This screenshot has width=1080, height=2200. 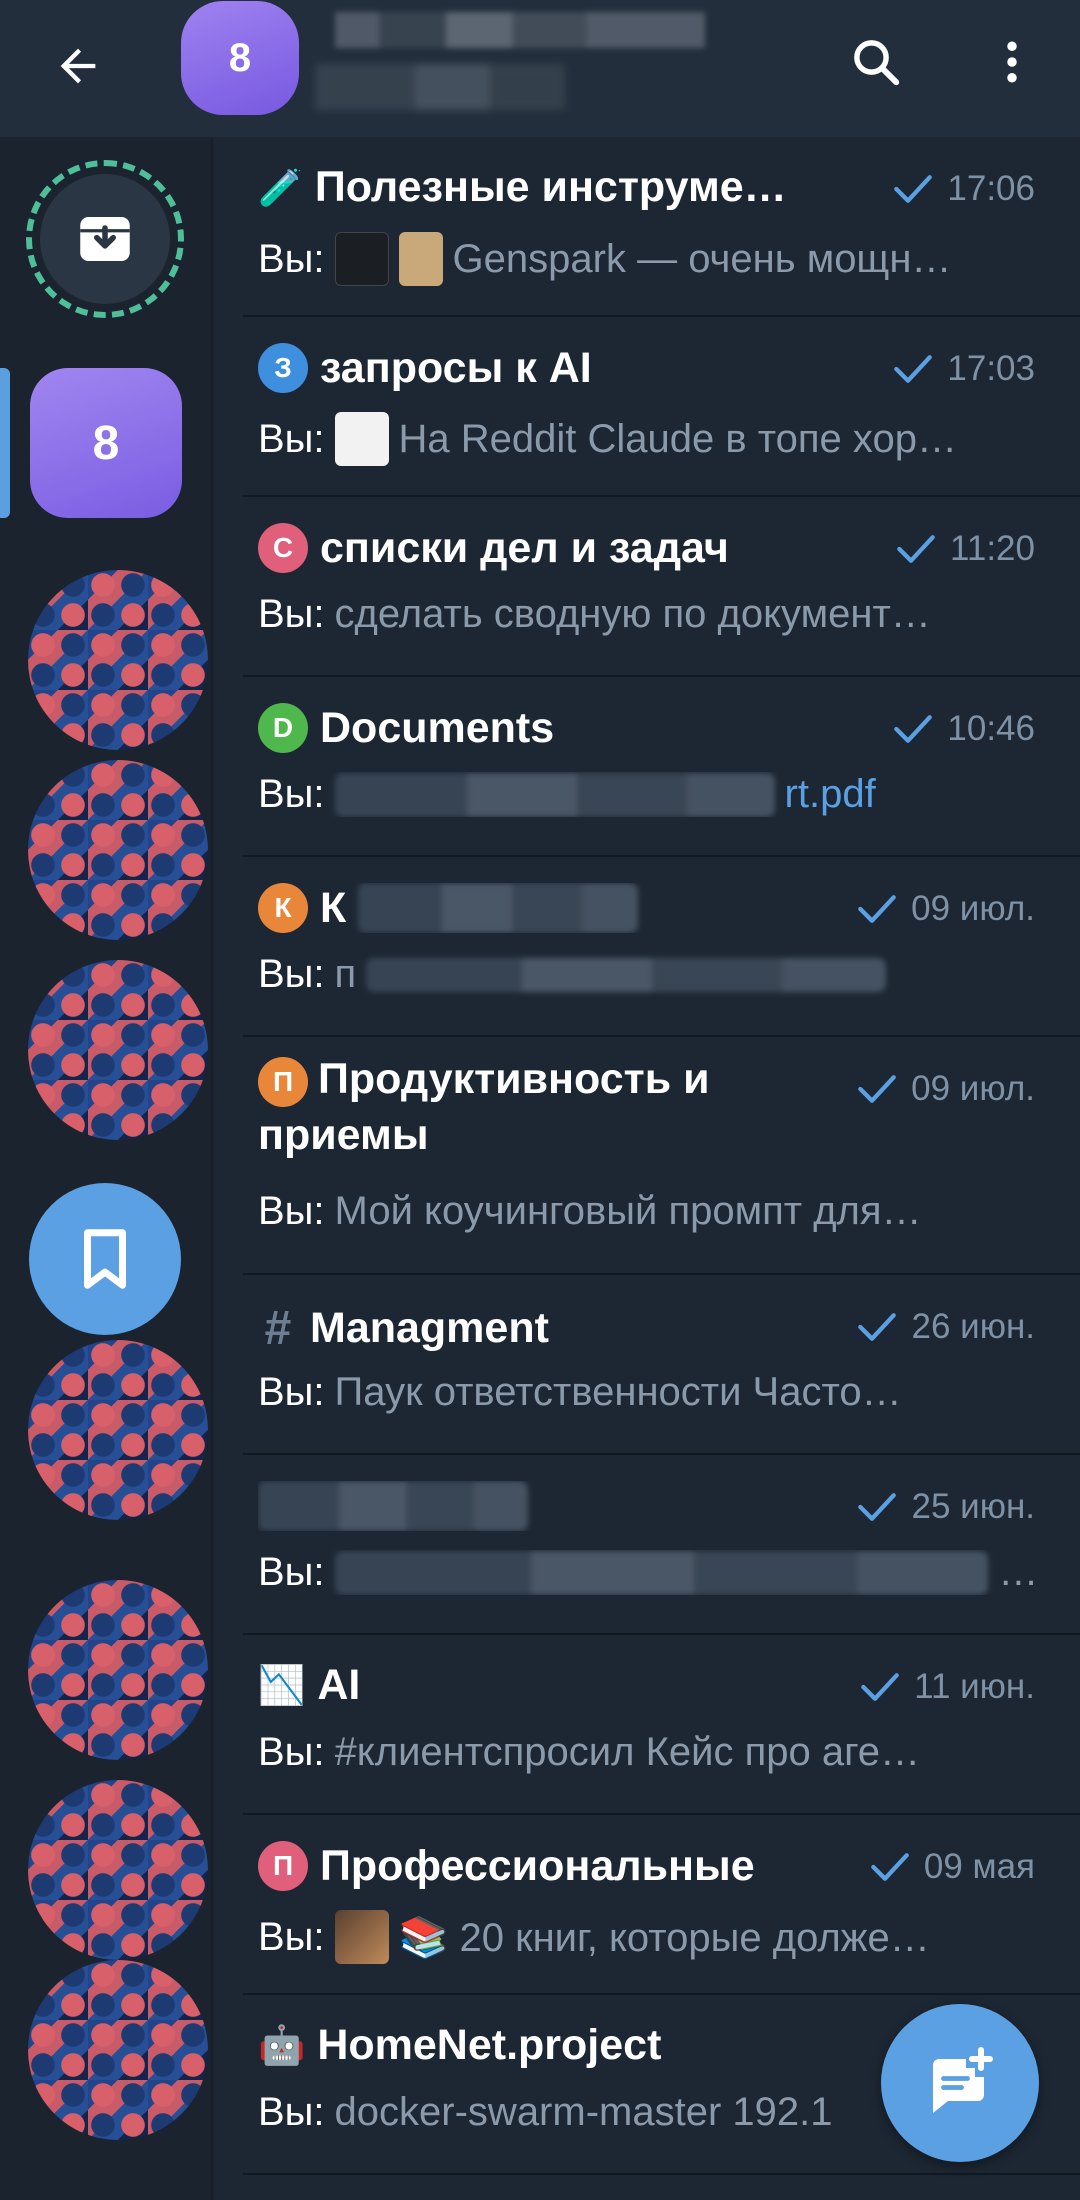 What do you see at coordinates (964, 189) in the screenshot?
I see `chat-time: 17:06` at bounding box center [964, 189].